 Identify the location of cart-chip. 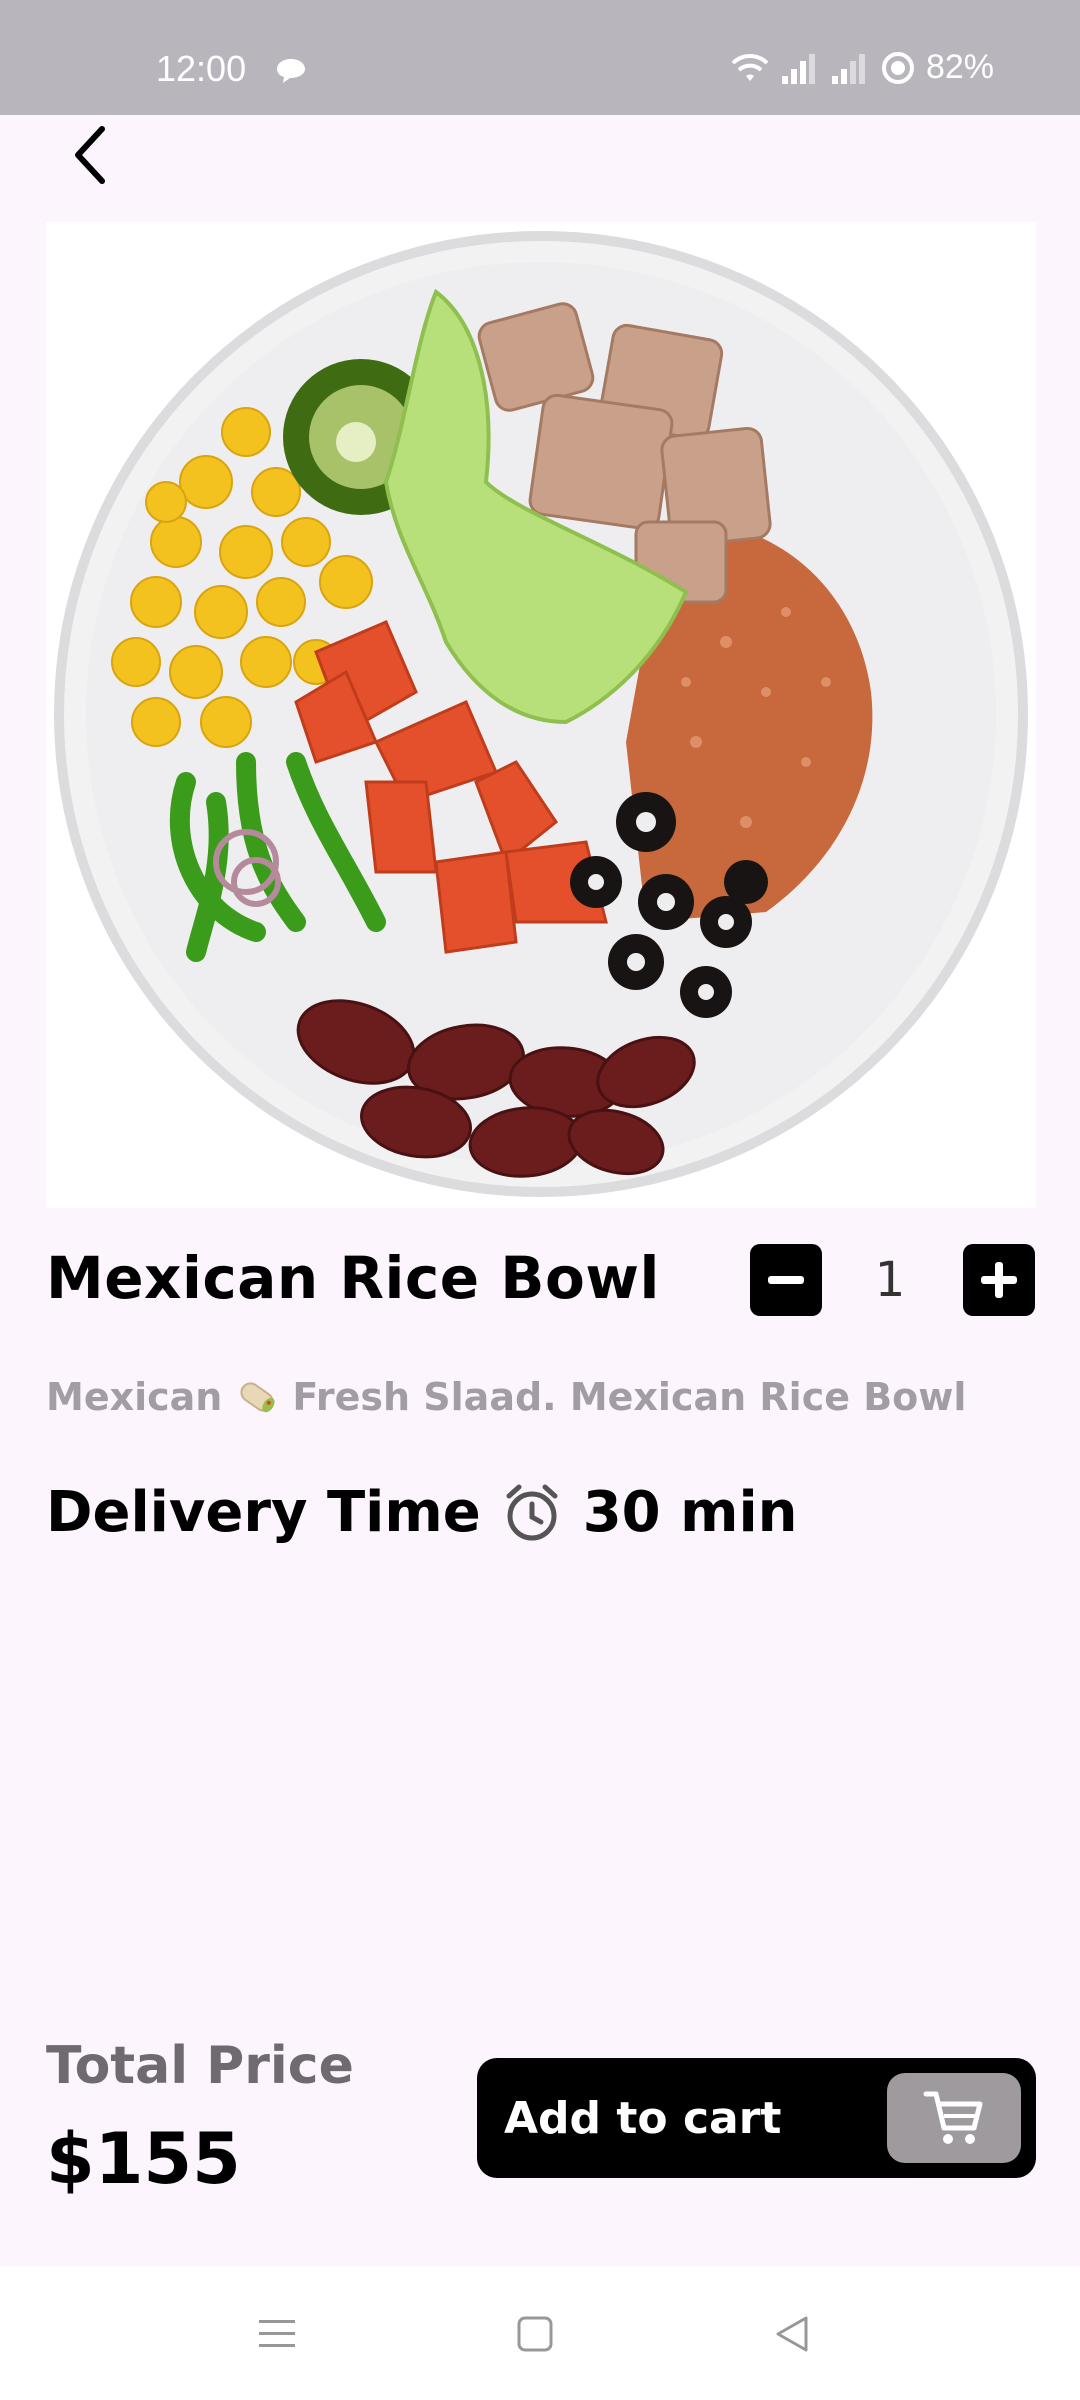
(954, 2118).